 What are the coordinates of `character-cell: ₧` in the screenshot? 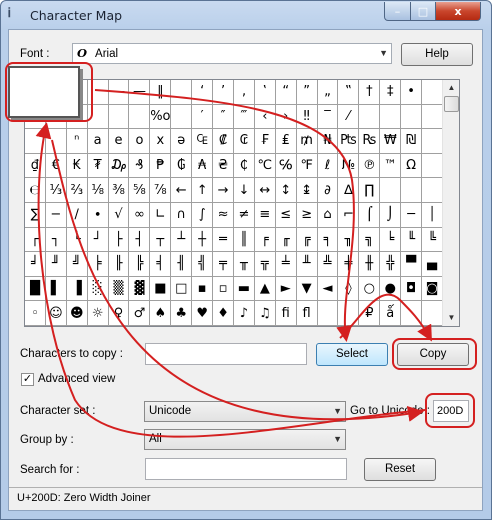 It's located at (349, 141).